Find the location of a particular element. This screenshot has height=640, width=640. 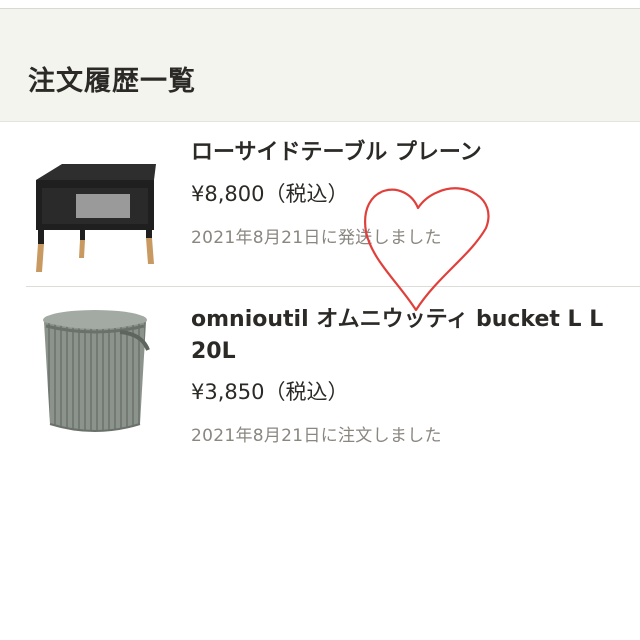

item-price: ¥8,800（税込） is located at coordinates (270, 194).